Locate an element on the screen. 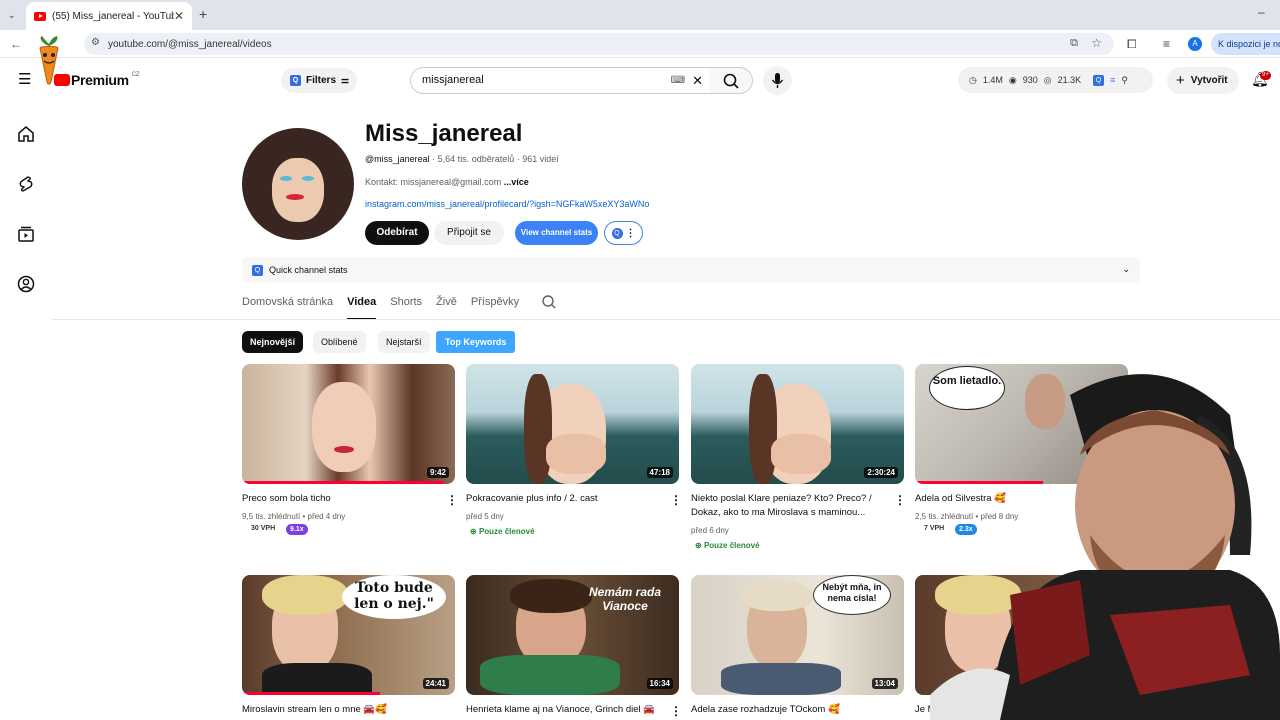 This screenshot has width=1280, height=720. magic-wand-icon: ⚲ is located at coordinates (1124, 80).